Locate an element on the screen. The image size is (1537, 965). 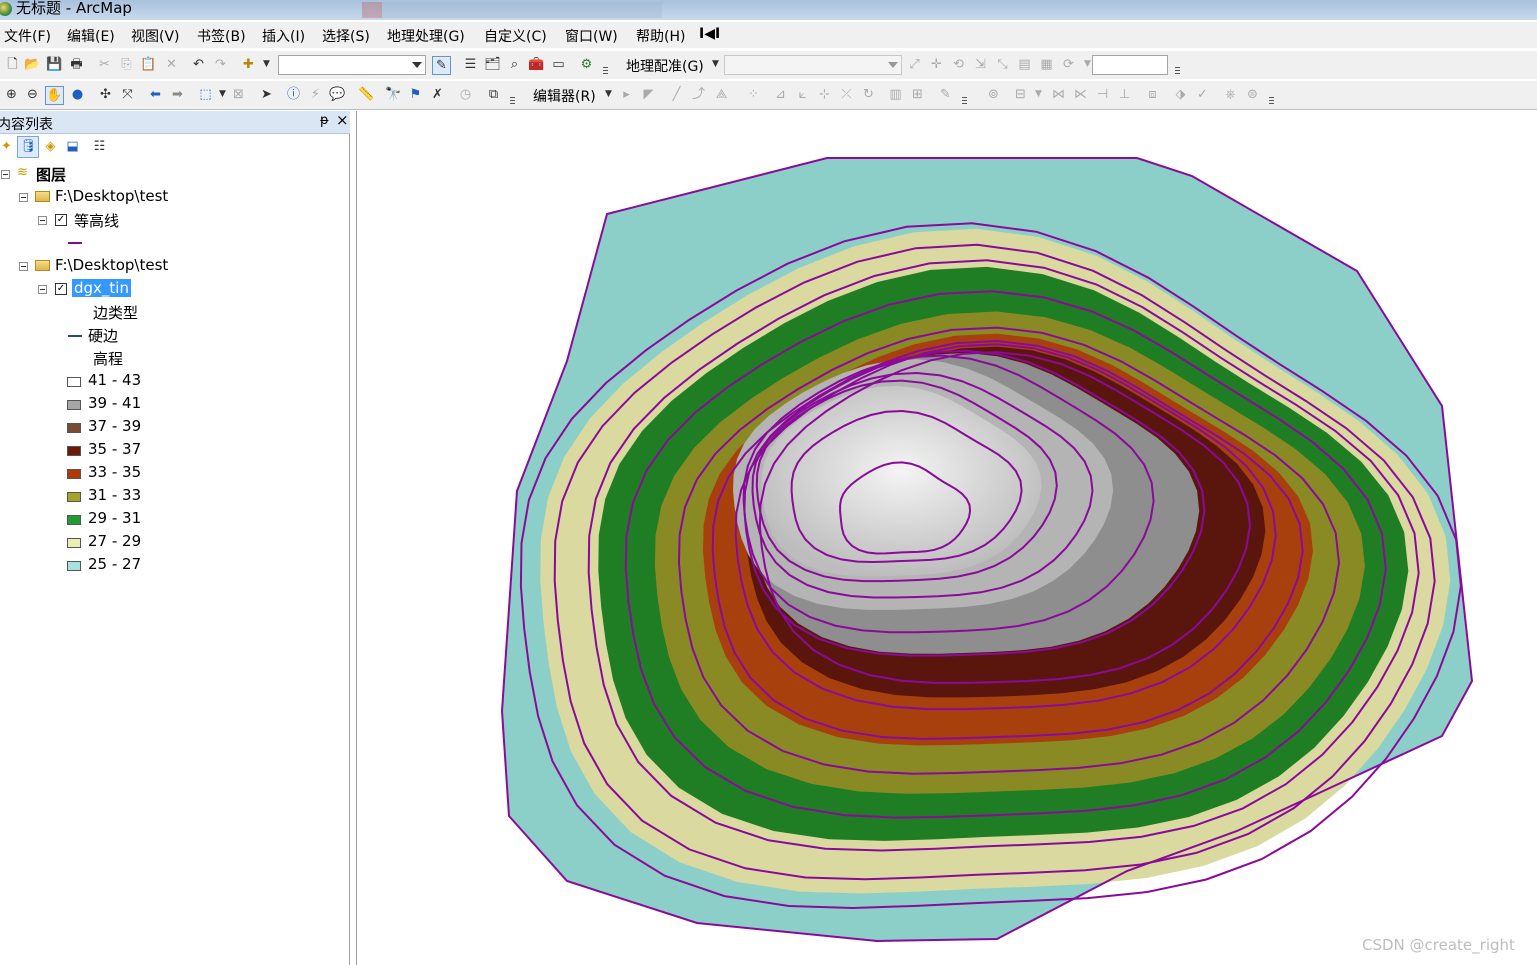
topology-dropdown-icon: ▼ is located at coordinates (1038, 94).